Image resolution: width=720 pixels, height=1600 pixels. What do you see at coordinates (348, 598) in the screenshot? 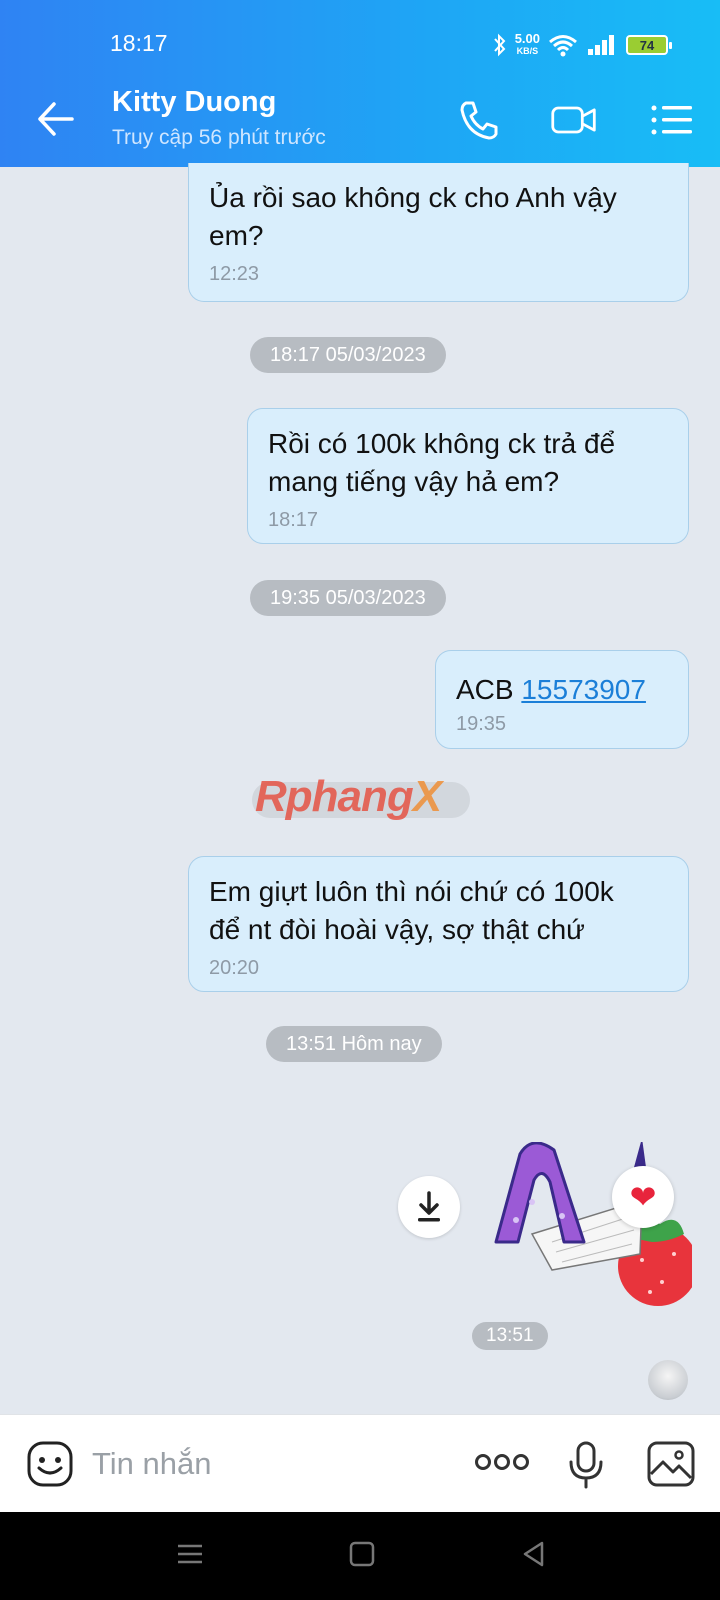
I see `date-separator: 19:35 05/03/2023` at bounding box center [348, 598].